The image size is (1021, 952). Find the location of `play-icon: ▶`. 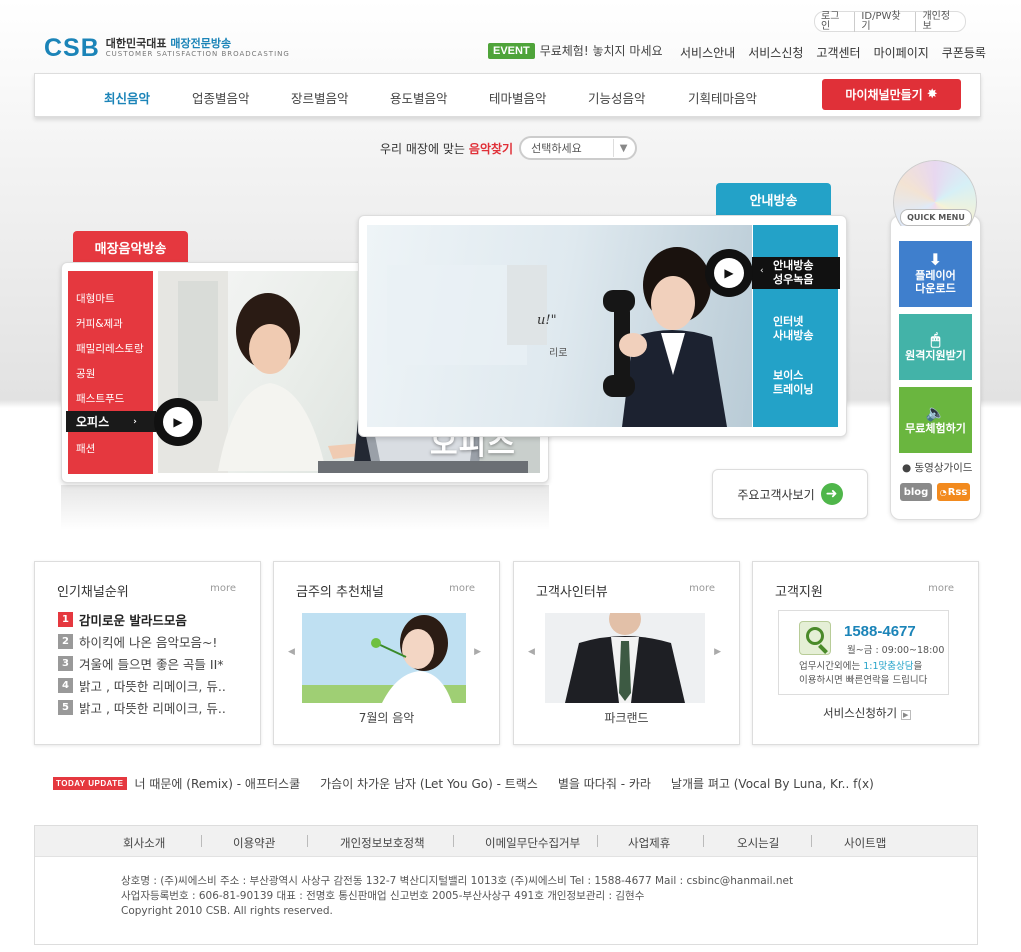

play-icon: ▶ is located at coordinates (729, 273).